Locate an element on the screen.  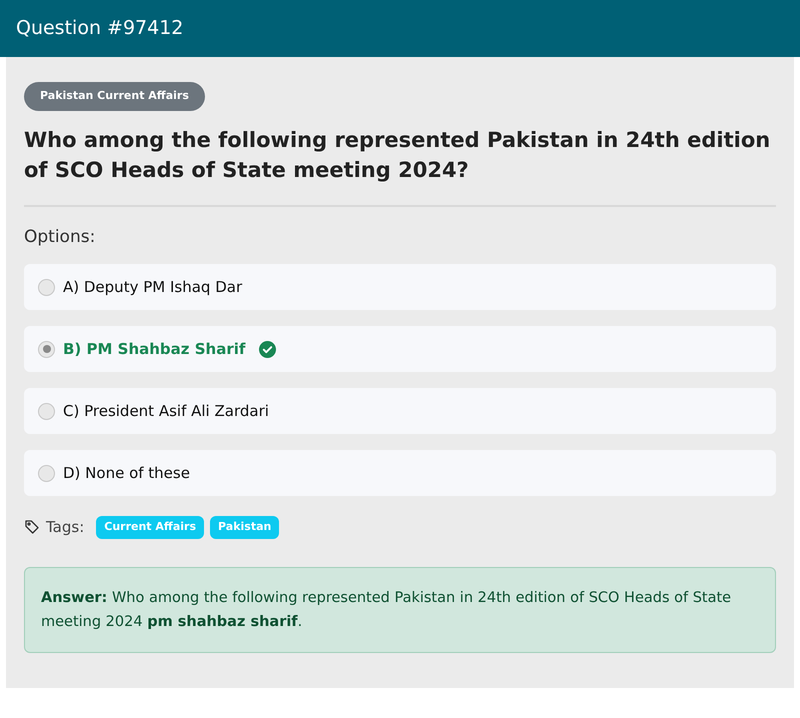
option-row: C) President Asif Ali Zardari is located at coordinates (400, 411).